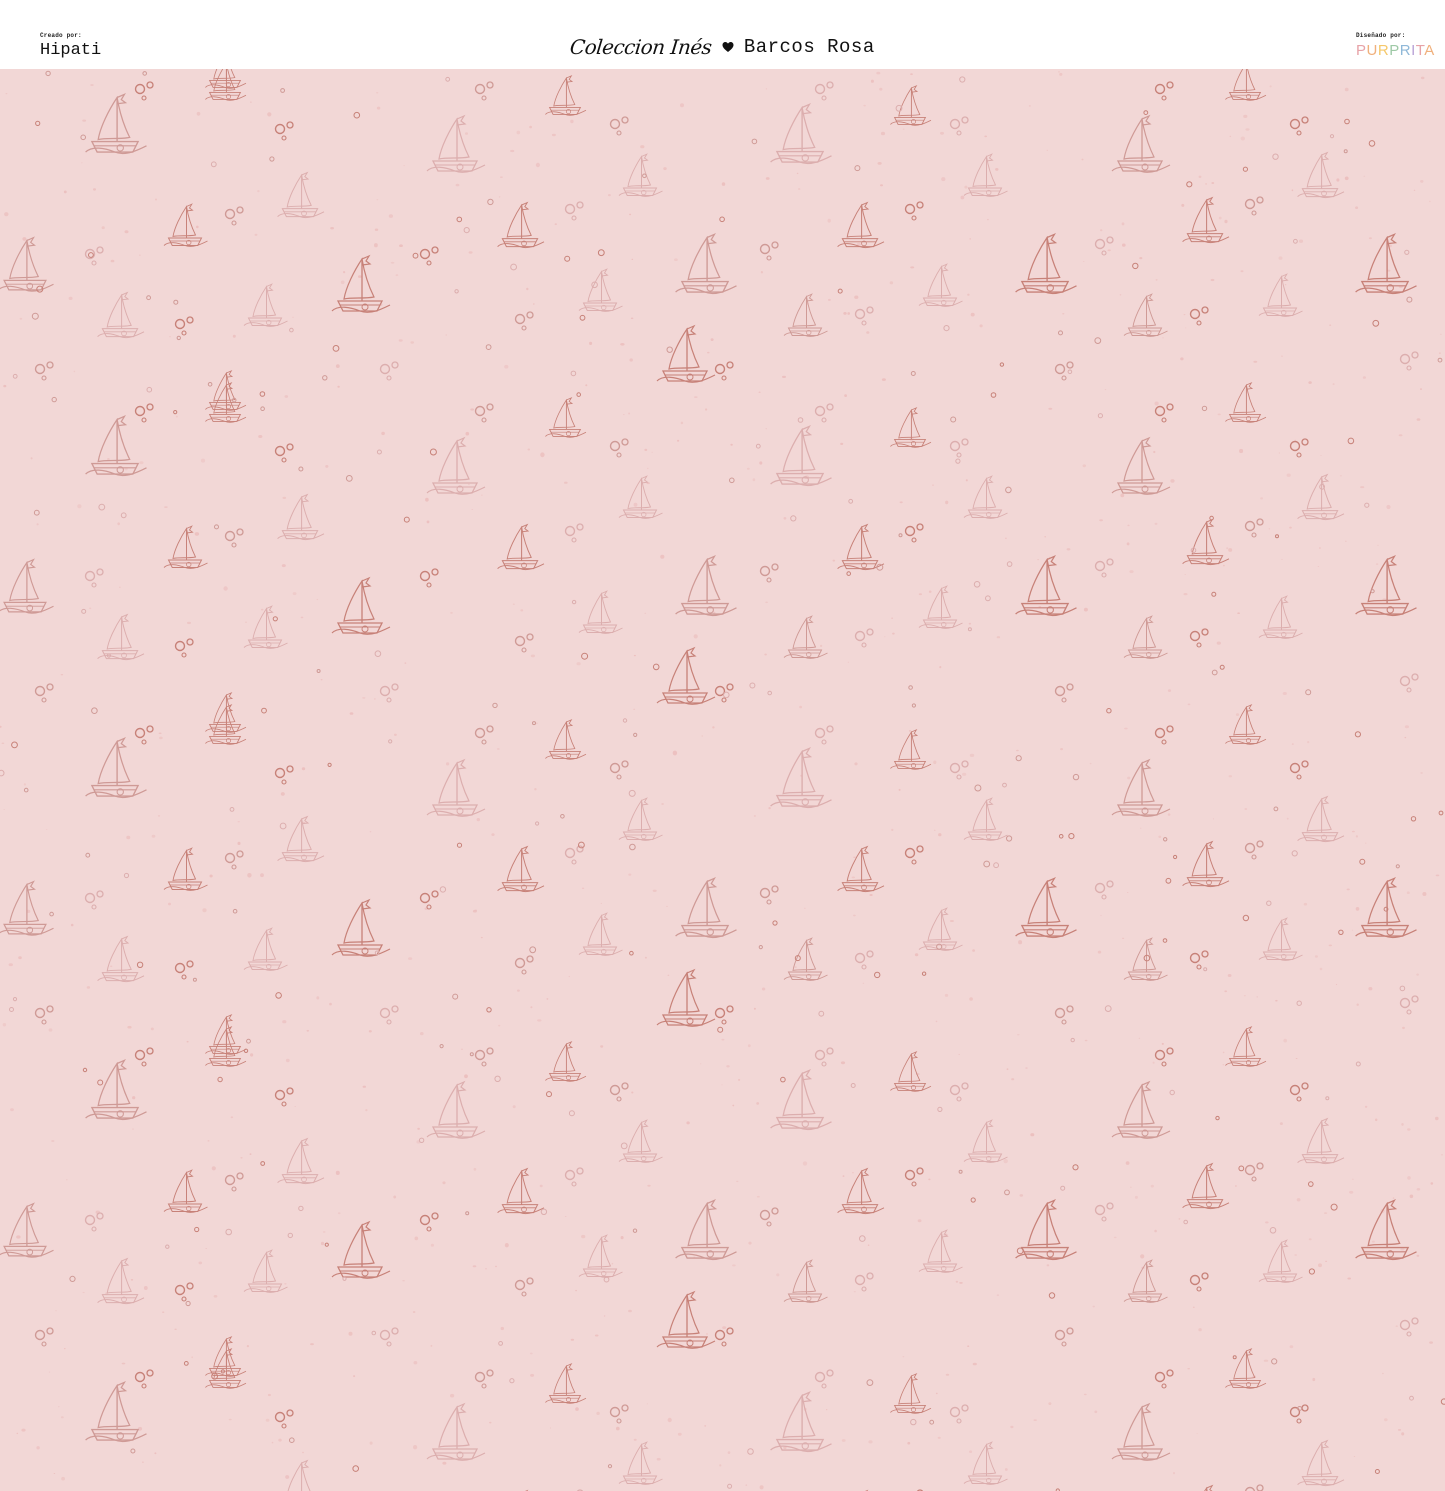 The image size is (1445, 1491). I want to click on designer-block: Diseñado por: PURPRITA, so click(1395, 46).